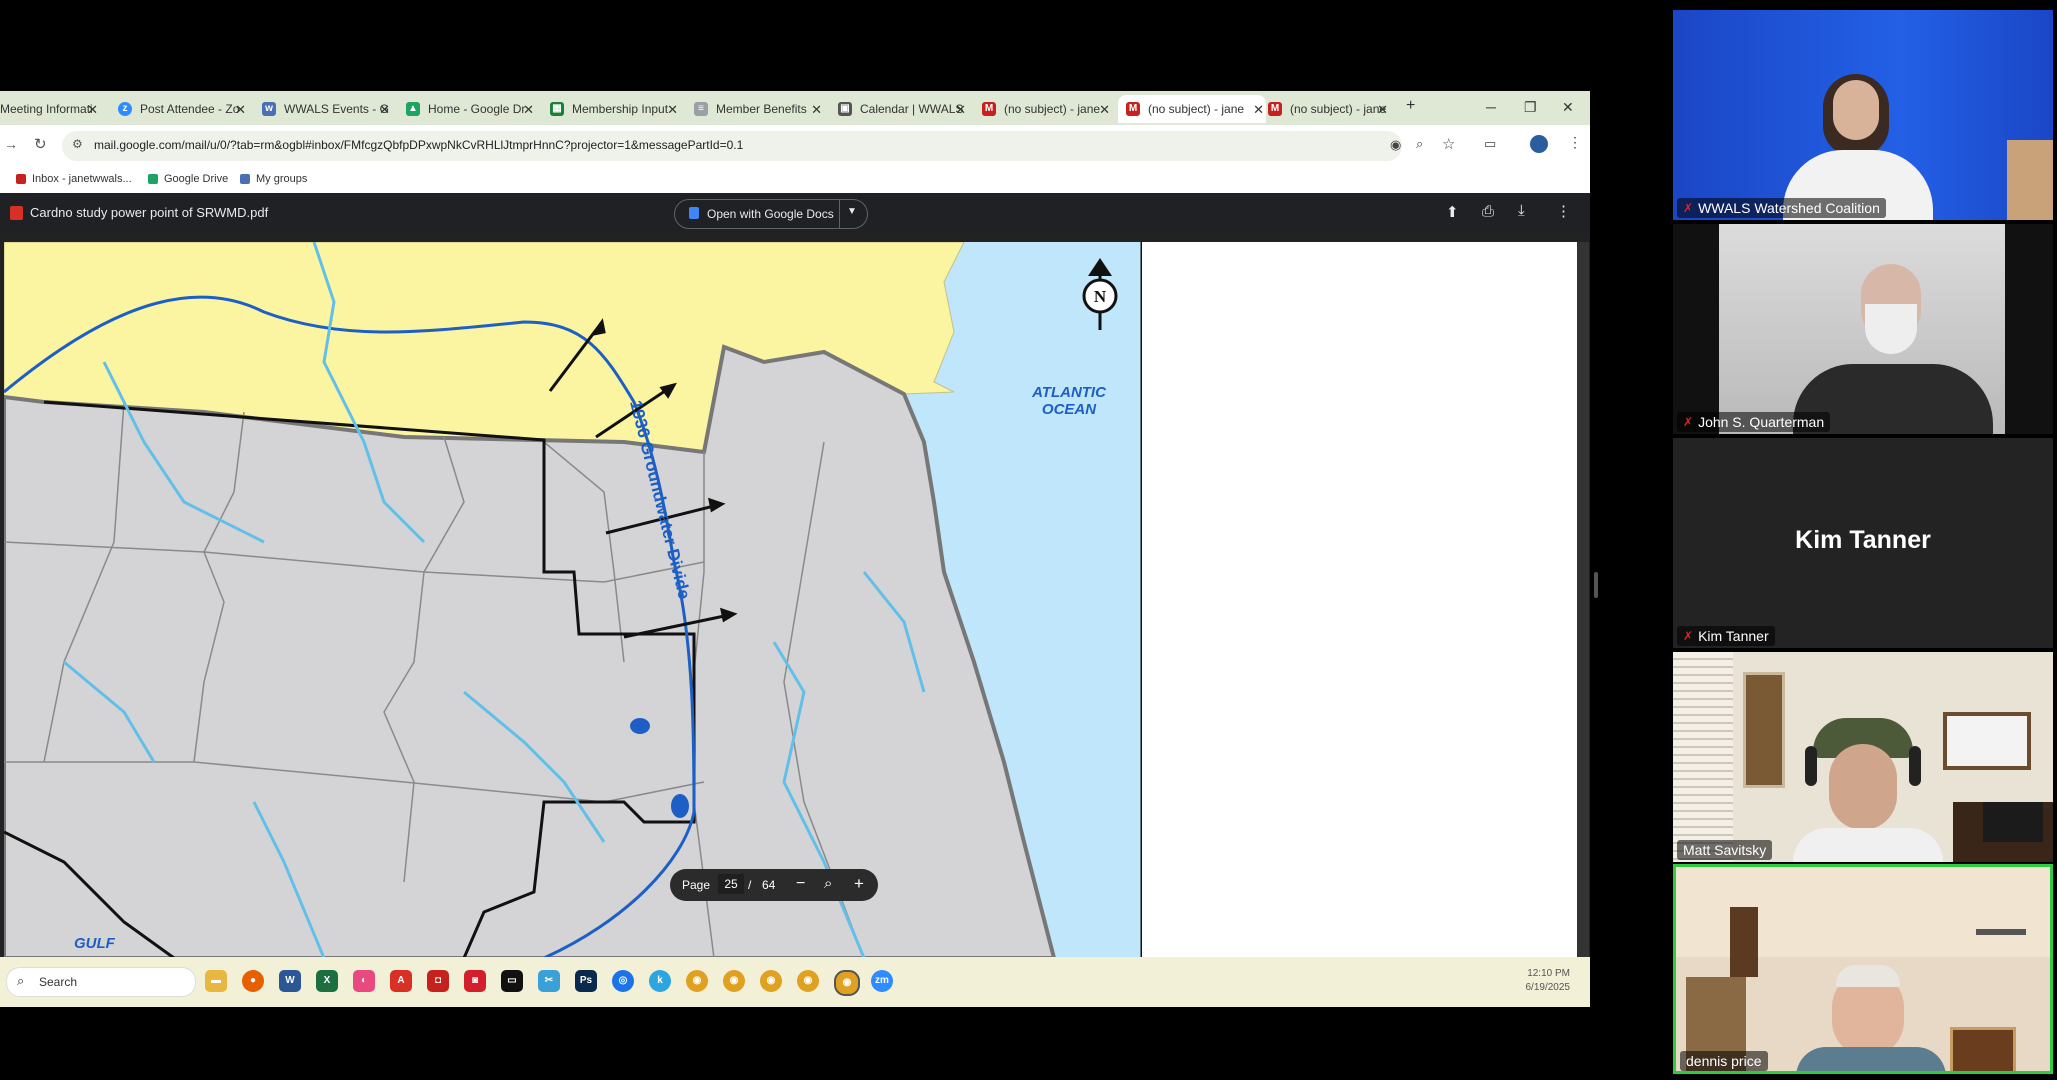 Image resolution: width=2057 pixels, height=1080 pixels. What do you see at coordinates (1410, 106) in the screenshot?
I see `new-tab-button: +` at bounding box center [1410, 106].